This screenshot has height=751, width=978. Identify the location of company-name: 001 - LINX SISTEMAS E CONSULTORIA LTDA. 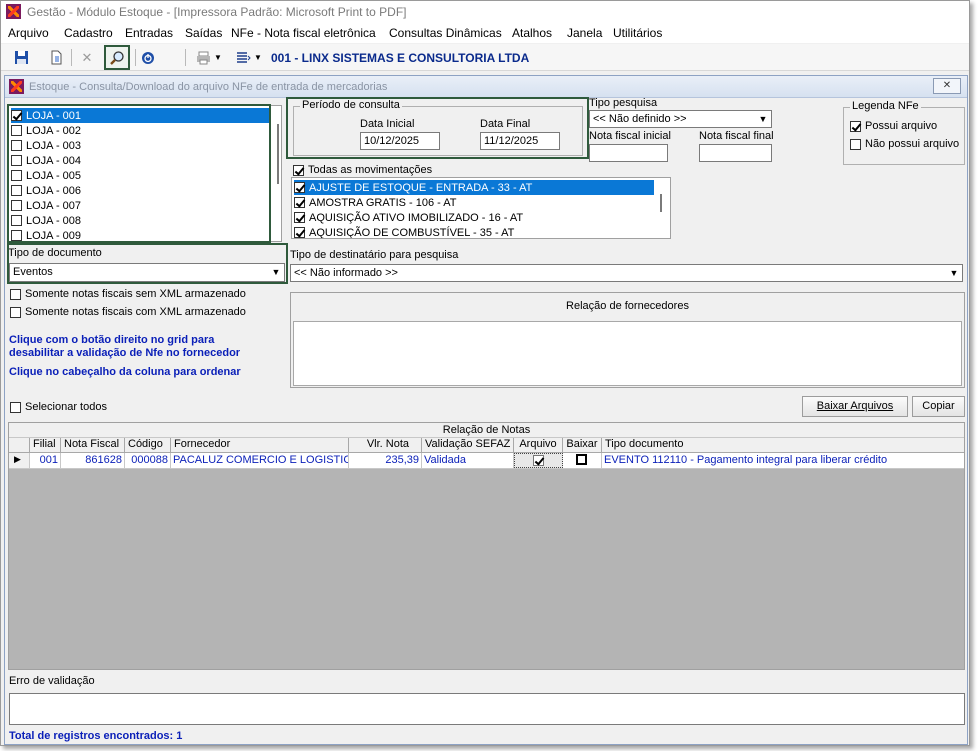
(400, 58).